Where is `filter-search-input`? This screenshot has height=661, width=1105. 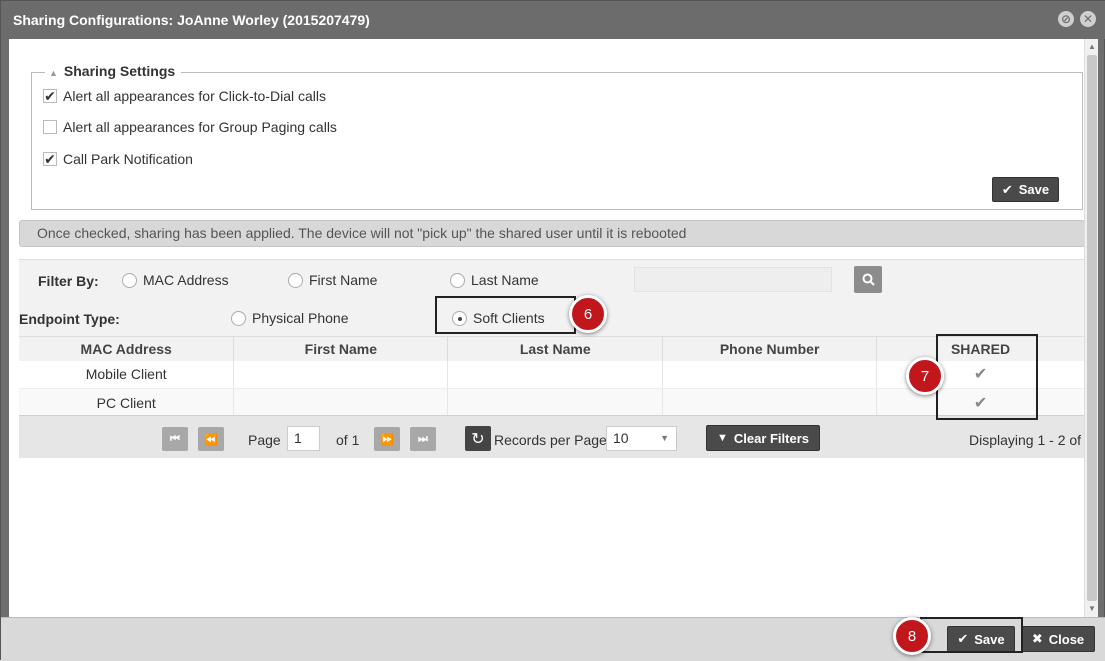 filter-search-input is located at coordinates (733, 279).